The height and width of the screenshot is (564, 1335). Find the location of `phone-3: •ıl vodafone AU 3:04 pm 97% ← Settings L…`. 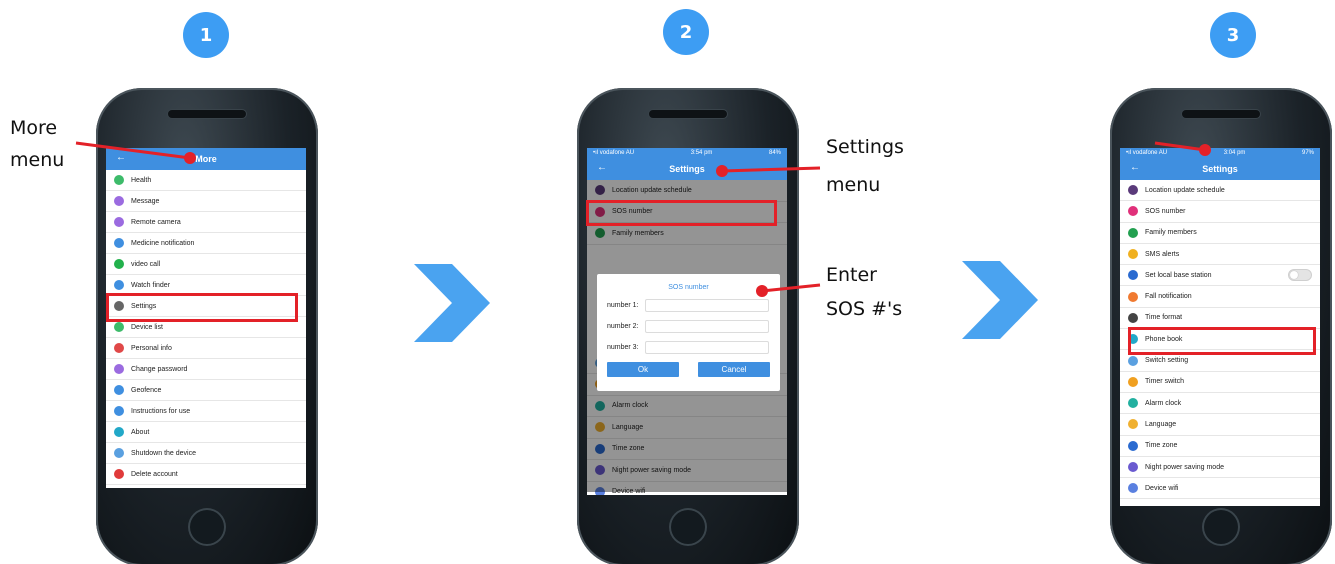

phone-3: •ıl vodafone AU 3:04 pm 97% ← Settings L… is located at coordinates (1221, 326).